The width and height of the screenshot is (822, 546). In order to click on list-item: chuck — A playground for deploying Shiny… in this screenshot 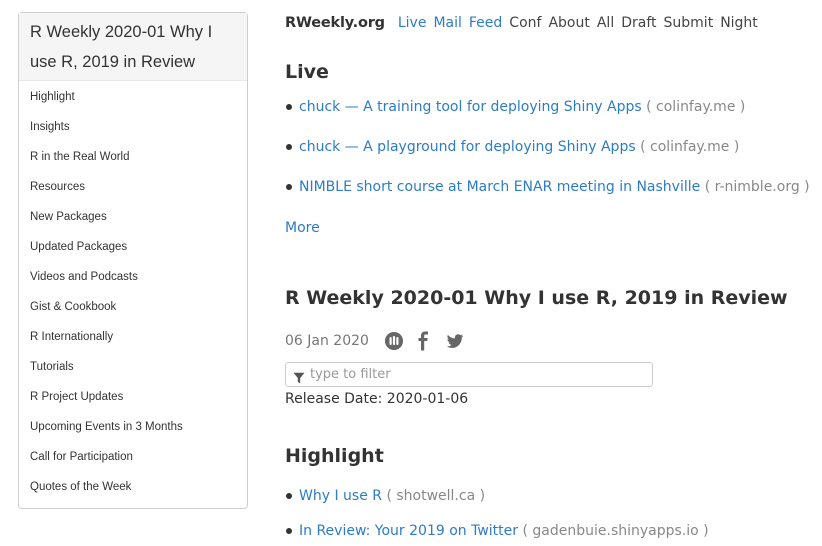, I will do `click(512, 147)`.